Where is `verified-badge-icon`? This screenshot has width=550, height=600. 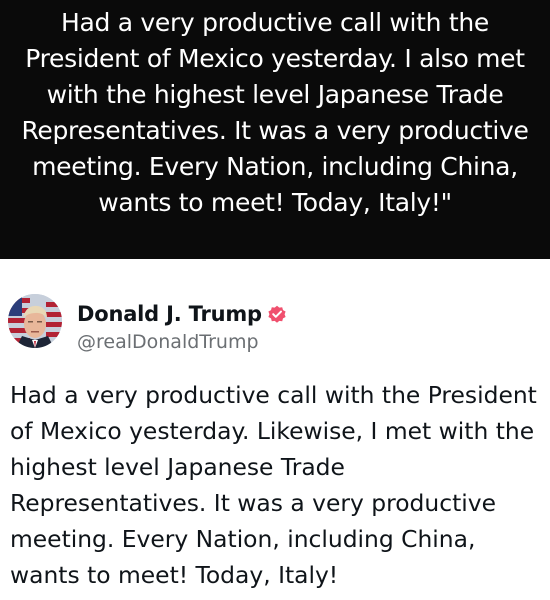
verified-badge-icon is located at coordinates (277, 314).